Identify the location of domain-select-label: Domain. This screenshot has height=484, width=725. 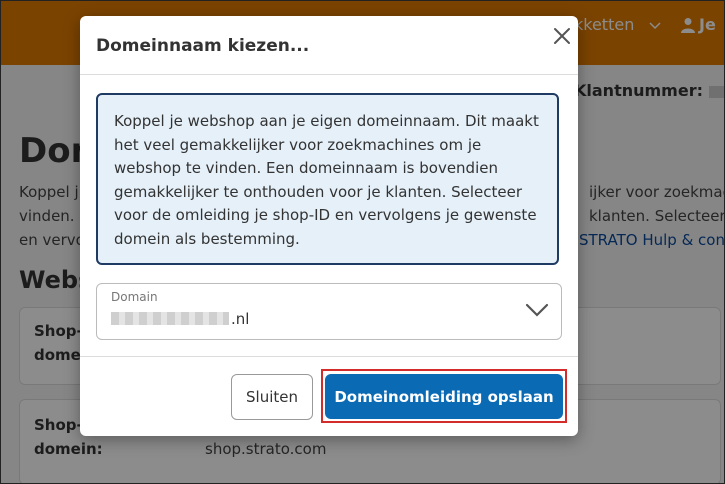
(134, 297).